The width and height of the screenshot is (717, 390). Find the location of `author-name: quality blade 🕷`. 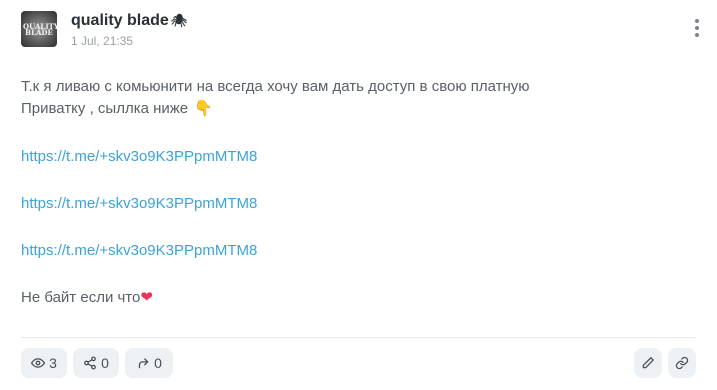

author-name: quality blade 🕷 is located at coordinates (129, 21).